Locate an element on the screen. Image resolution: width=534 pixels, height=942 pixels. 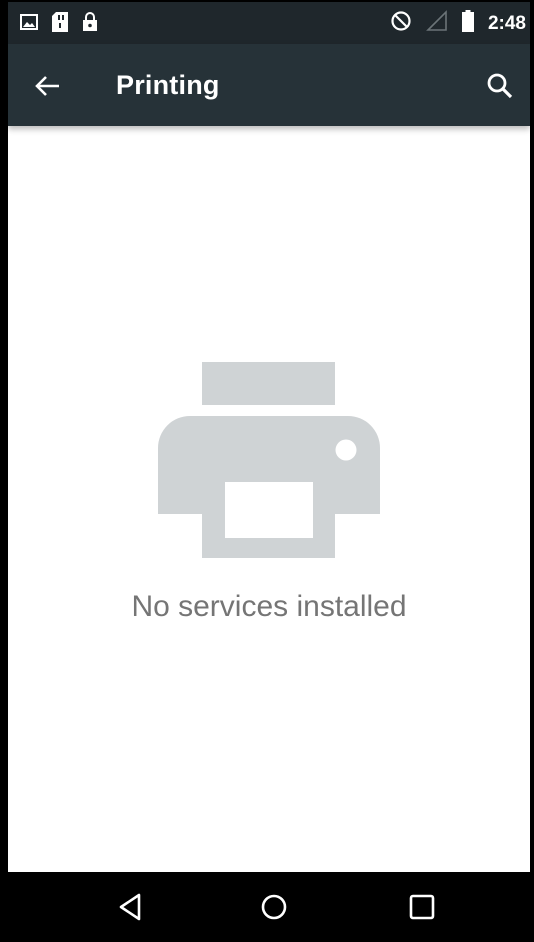
status-left-icons is located at coordinates (59, 24).